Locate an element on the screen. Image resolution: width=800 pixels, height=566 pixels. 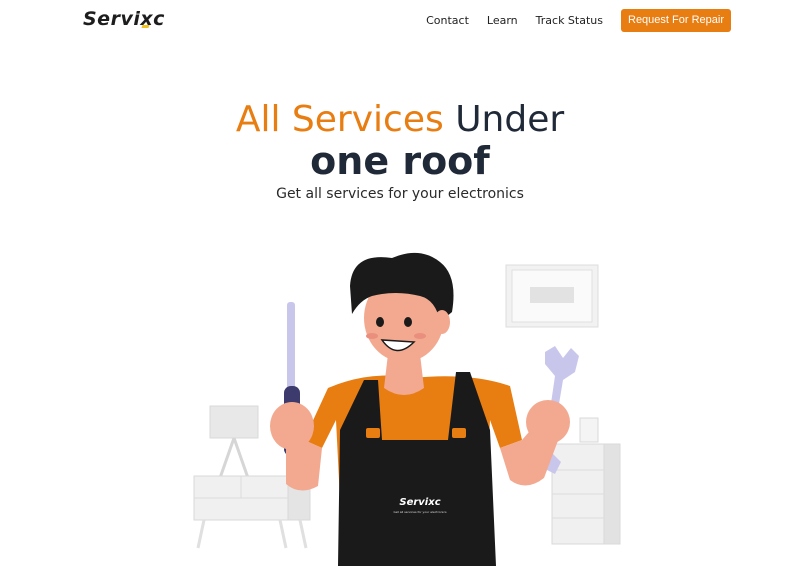
hero-title-line2: one roof is located at coordinates (400, 161).